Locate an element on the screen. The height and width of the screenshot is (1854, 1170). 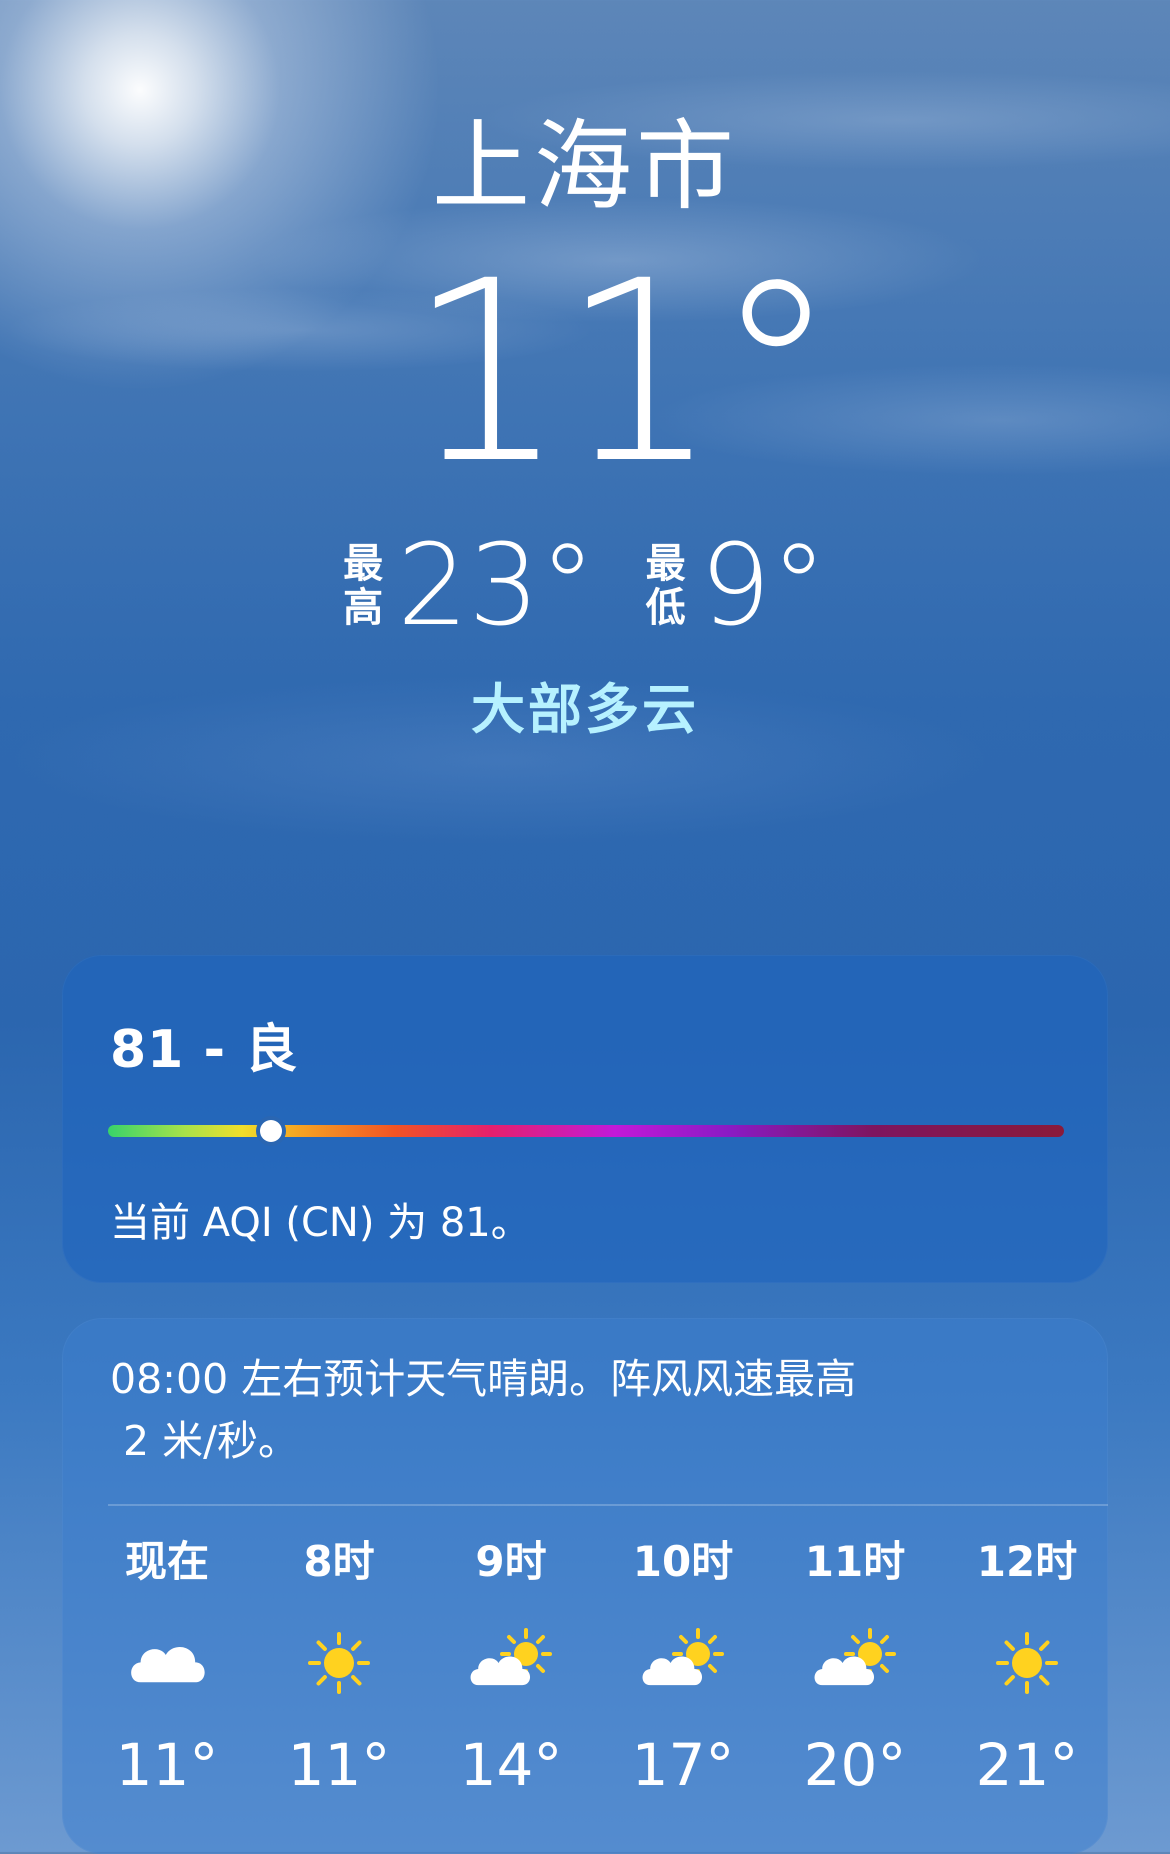
high-low-row: 最 高 23° 最 低 9° is located at coordinates (585, 586).